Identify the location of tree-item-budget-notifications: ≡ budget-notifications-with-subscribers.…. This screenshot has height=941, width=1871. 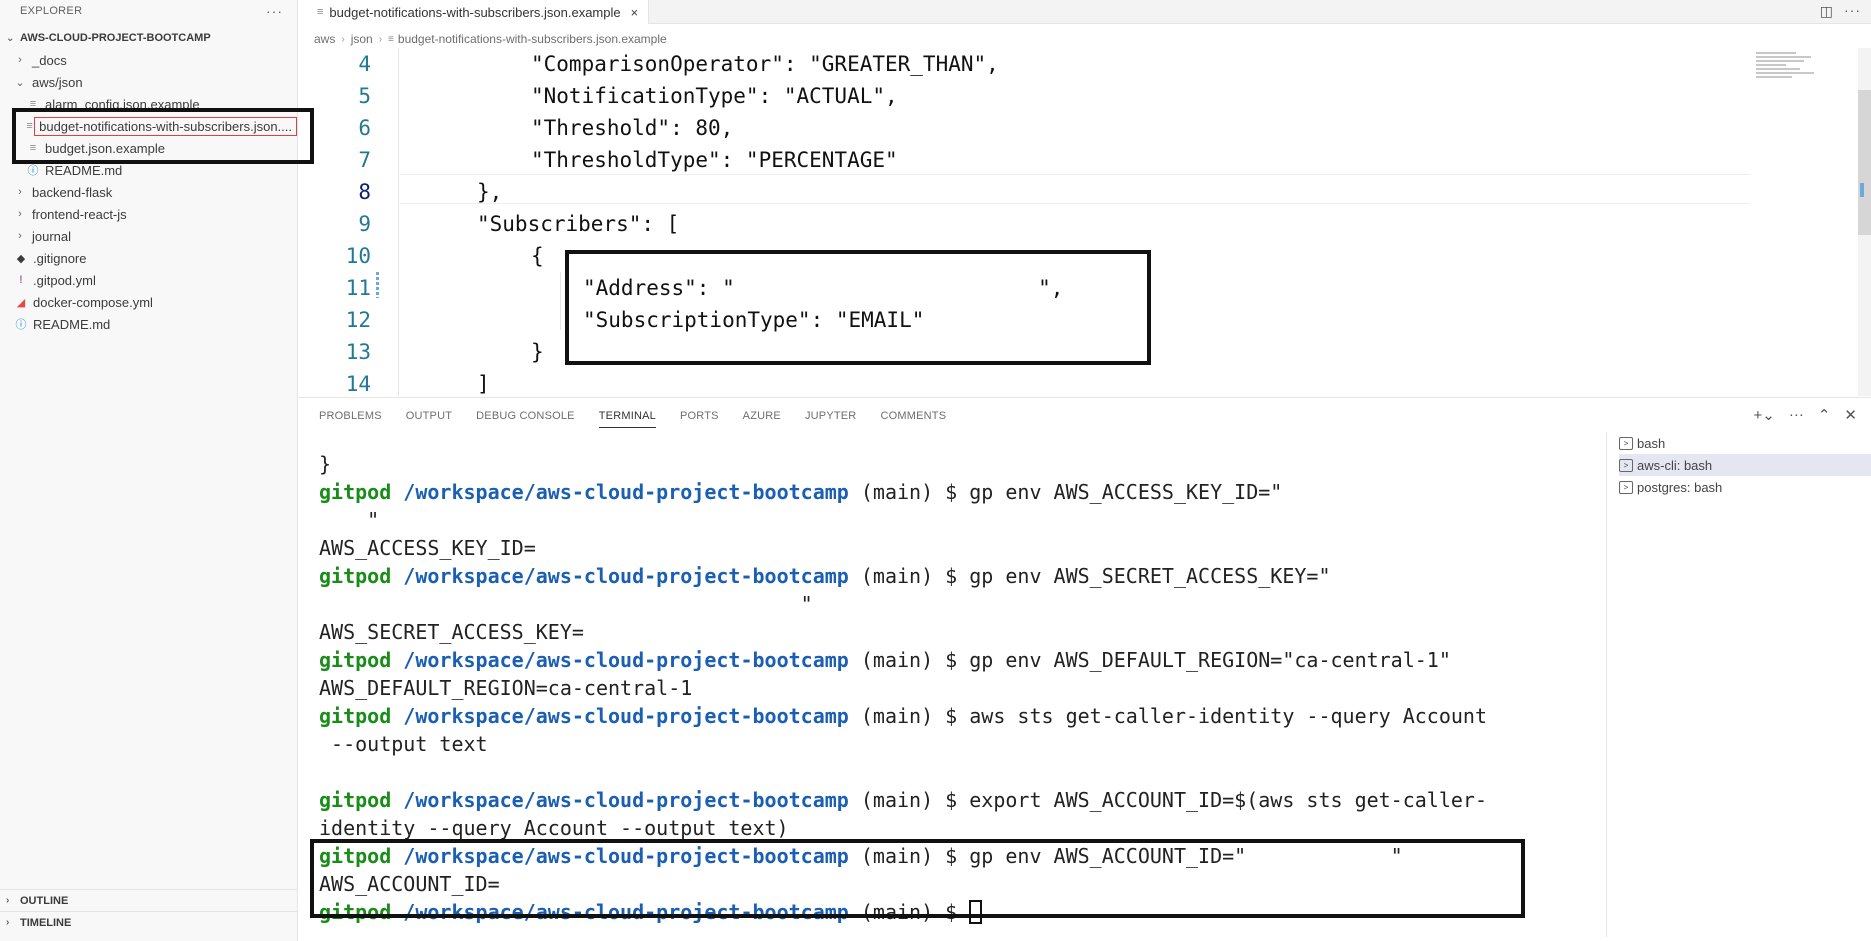
(148, 126).